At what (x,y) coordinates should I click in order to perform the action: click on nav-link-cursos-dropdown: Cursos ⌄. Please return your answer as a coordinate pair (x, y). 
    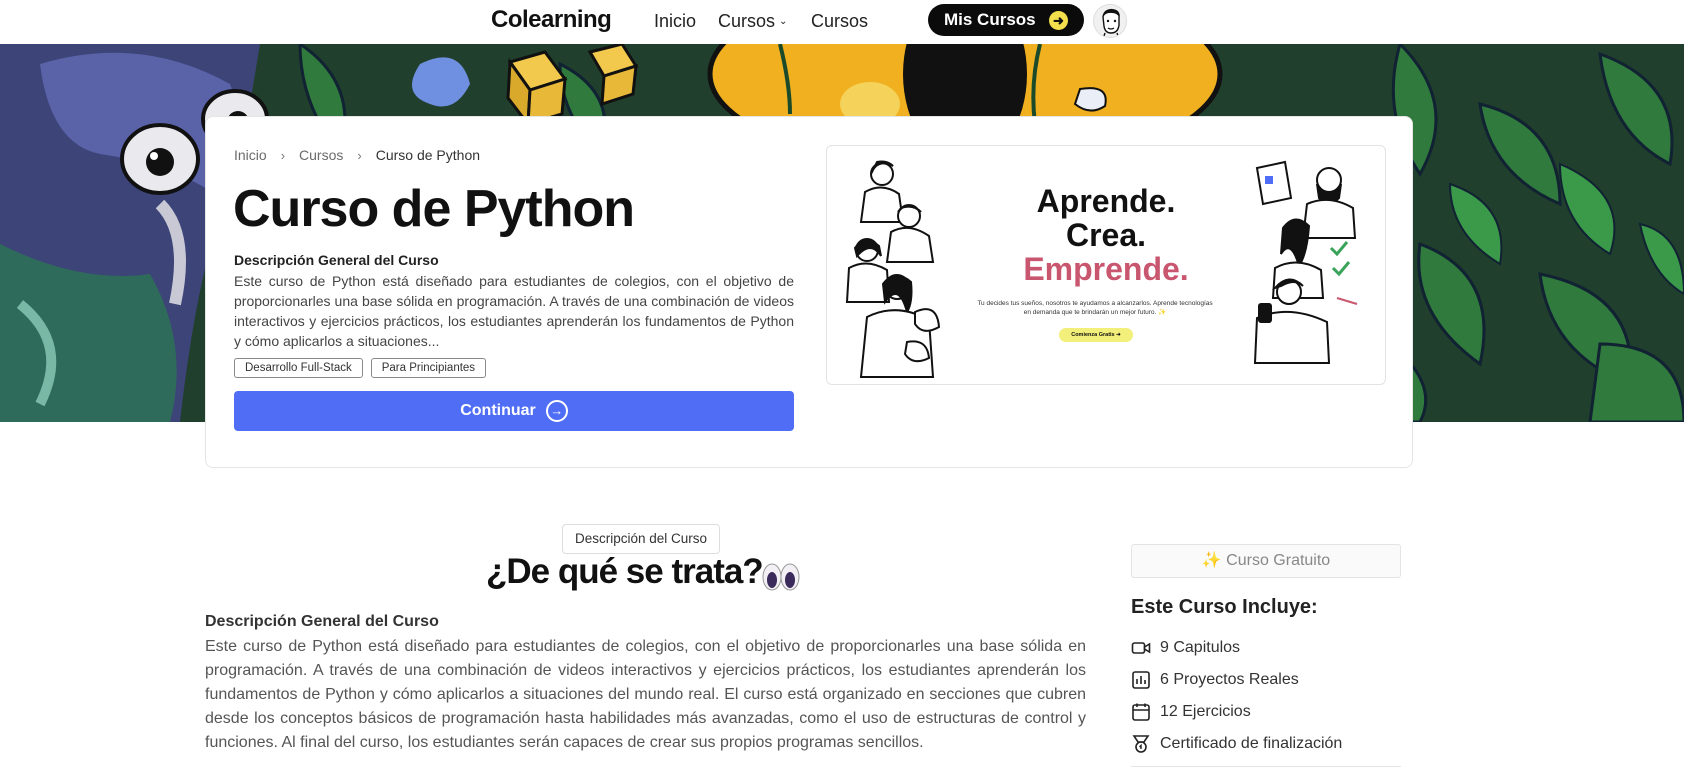
    Looking at the image, I should click on (752, 21).